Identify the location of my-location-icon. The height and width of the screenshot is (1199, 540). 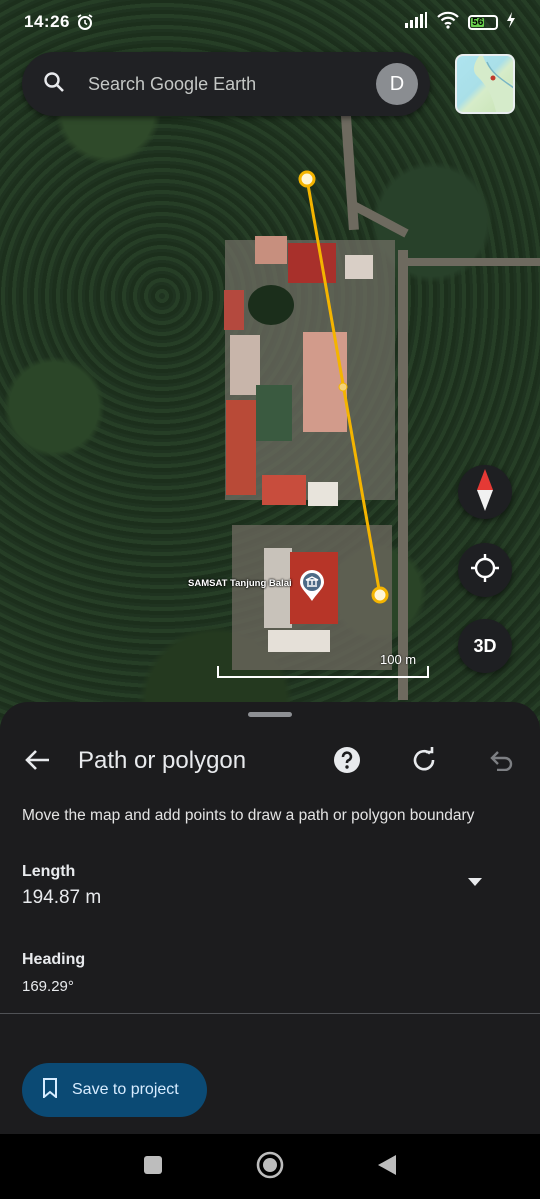
(485, 570).